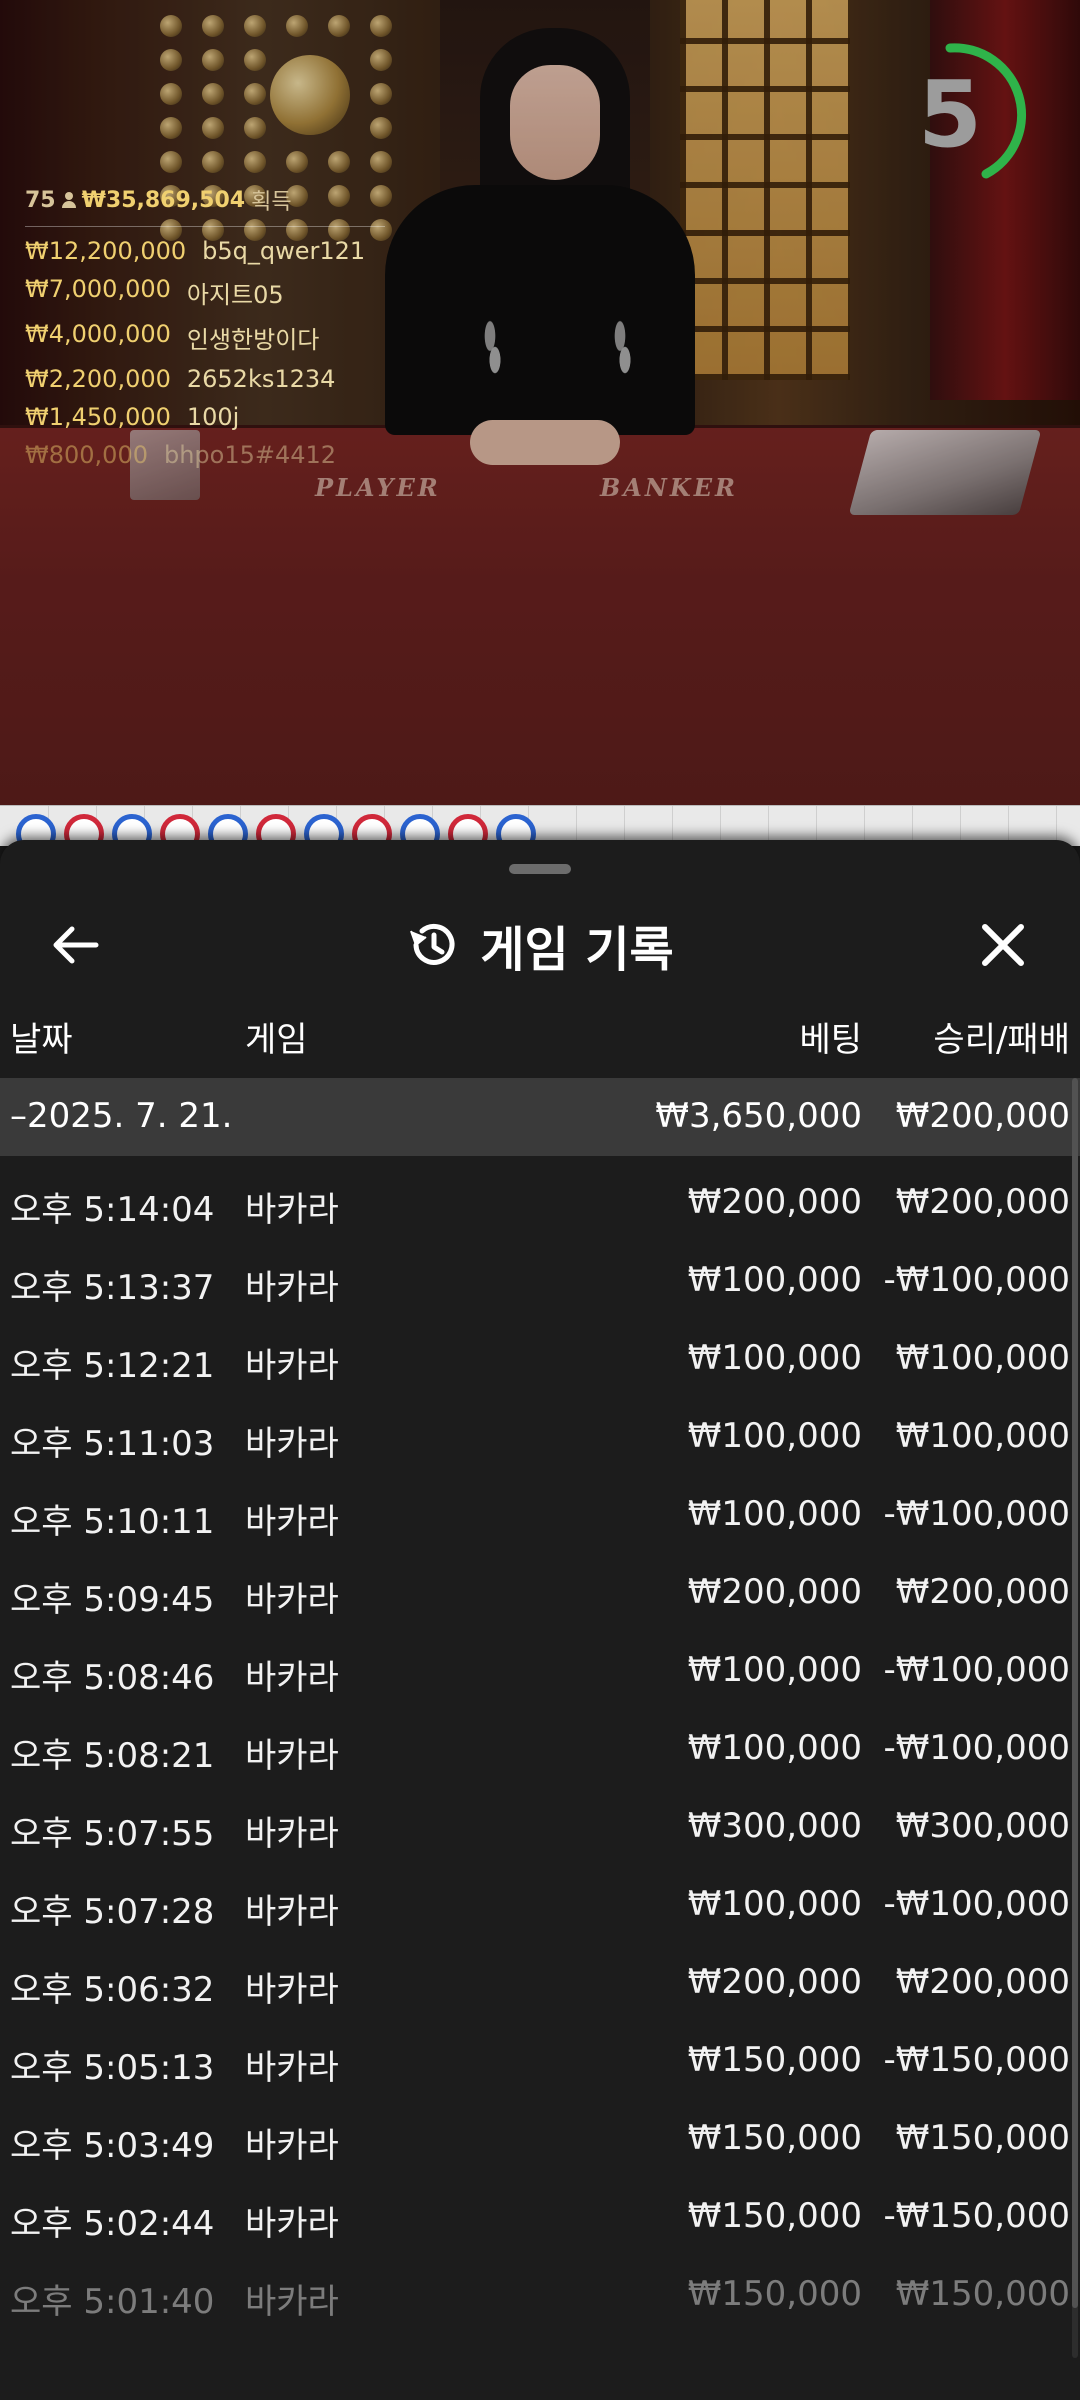  What do you see at coordinates (540, 1201) in the screenshot?
I see `history-row: 오후 5:14:04 바카라 ₩200,000 ₩200,000` at bounding box center [540, 1201].